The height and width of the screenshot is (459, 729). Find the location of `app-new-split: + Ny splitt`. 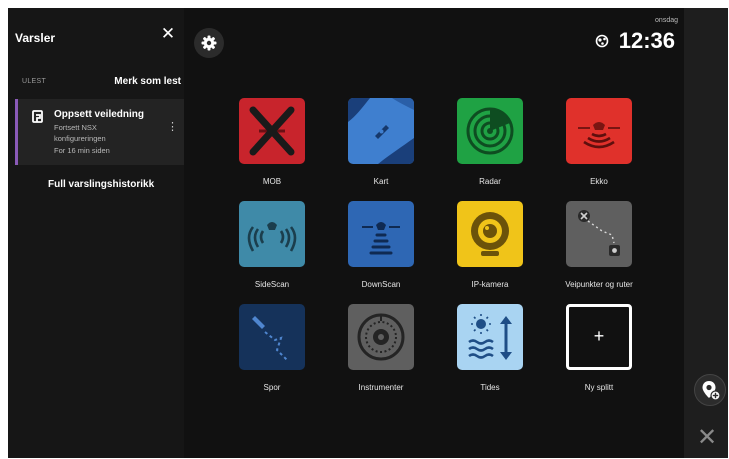

app-new-split: + Ny splitt is located at coordinates (599, 348).